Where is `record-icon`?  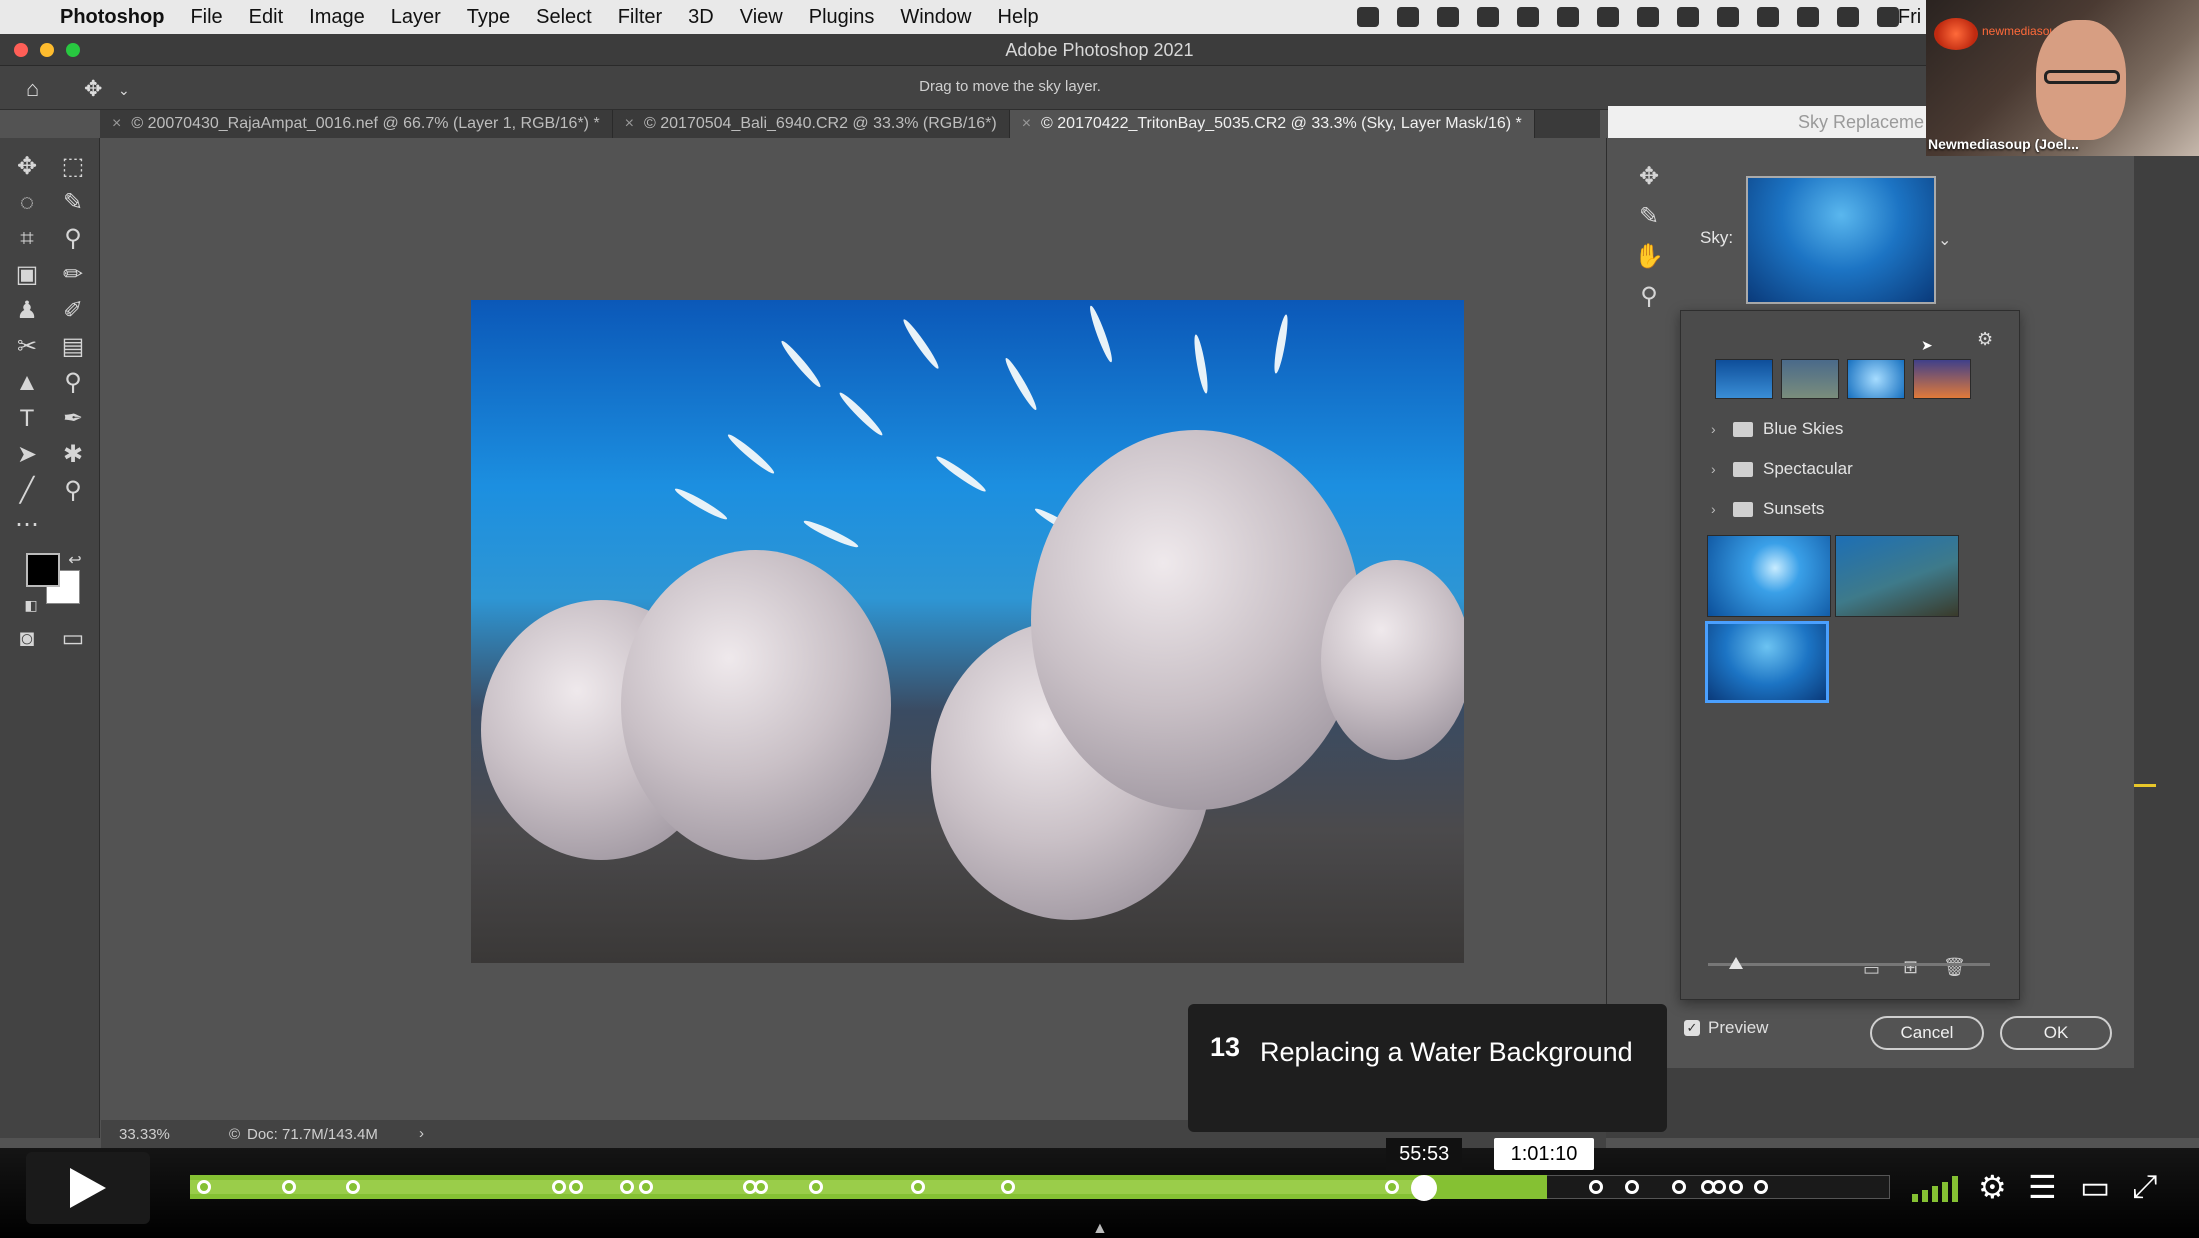
record-icon is located at coordinates (1728, 17).